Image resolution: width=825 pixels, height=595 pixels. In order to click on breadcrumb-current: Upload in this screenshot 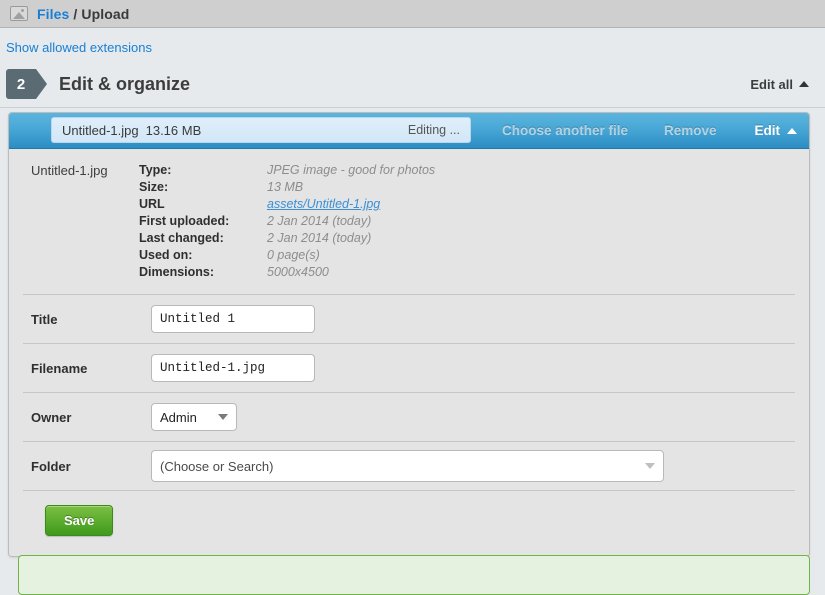, I will do `click(105, 13)`.